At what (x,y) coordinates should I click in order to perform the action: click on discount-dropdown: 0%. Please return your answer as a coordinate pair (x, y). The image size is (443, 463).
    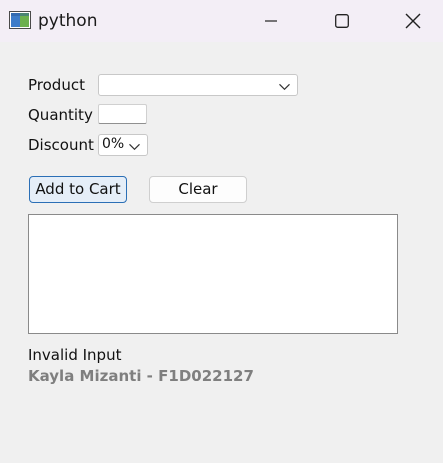
    Looking at the image, I should click on (123, 145).